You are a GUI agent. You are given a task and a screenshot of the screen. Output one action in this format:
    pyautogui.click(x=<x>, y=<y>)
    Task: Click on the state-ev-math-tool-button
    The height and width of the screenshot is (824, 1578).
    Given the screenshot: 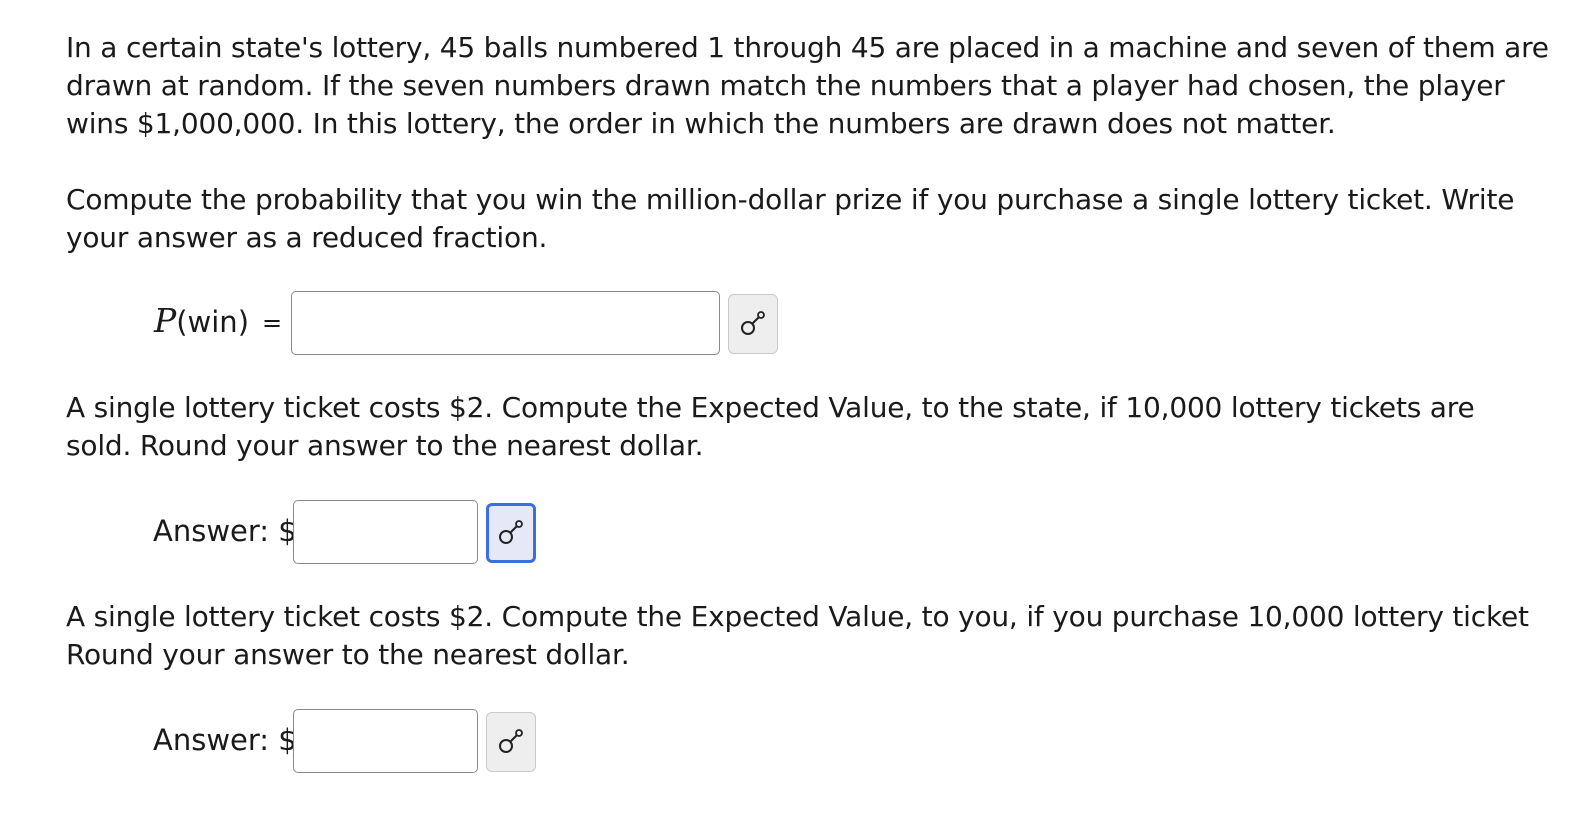 What is the action you would take?
    pyautogui.click(x=511, y=533)
    